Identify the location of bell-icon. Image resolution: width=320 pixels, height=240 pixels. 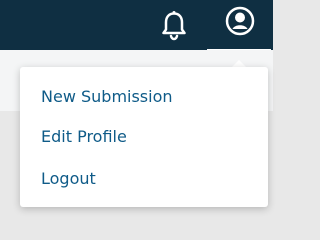
(174, 26).